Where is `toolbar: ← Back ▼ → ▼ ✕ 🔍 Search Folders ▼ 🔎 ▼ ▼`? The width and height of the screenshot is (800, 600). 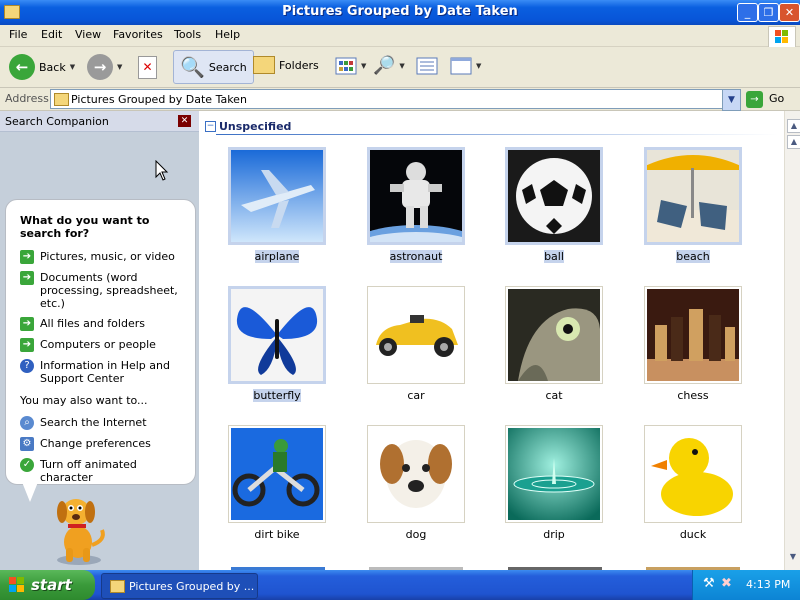
toolbar: ← Back ▼ → ▼ ✕ 🔍 Search Folders ▼ 🔎 ▼ ▼ is located at coordinates (400, 67).